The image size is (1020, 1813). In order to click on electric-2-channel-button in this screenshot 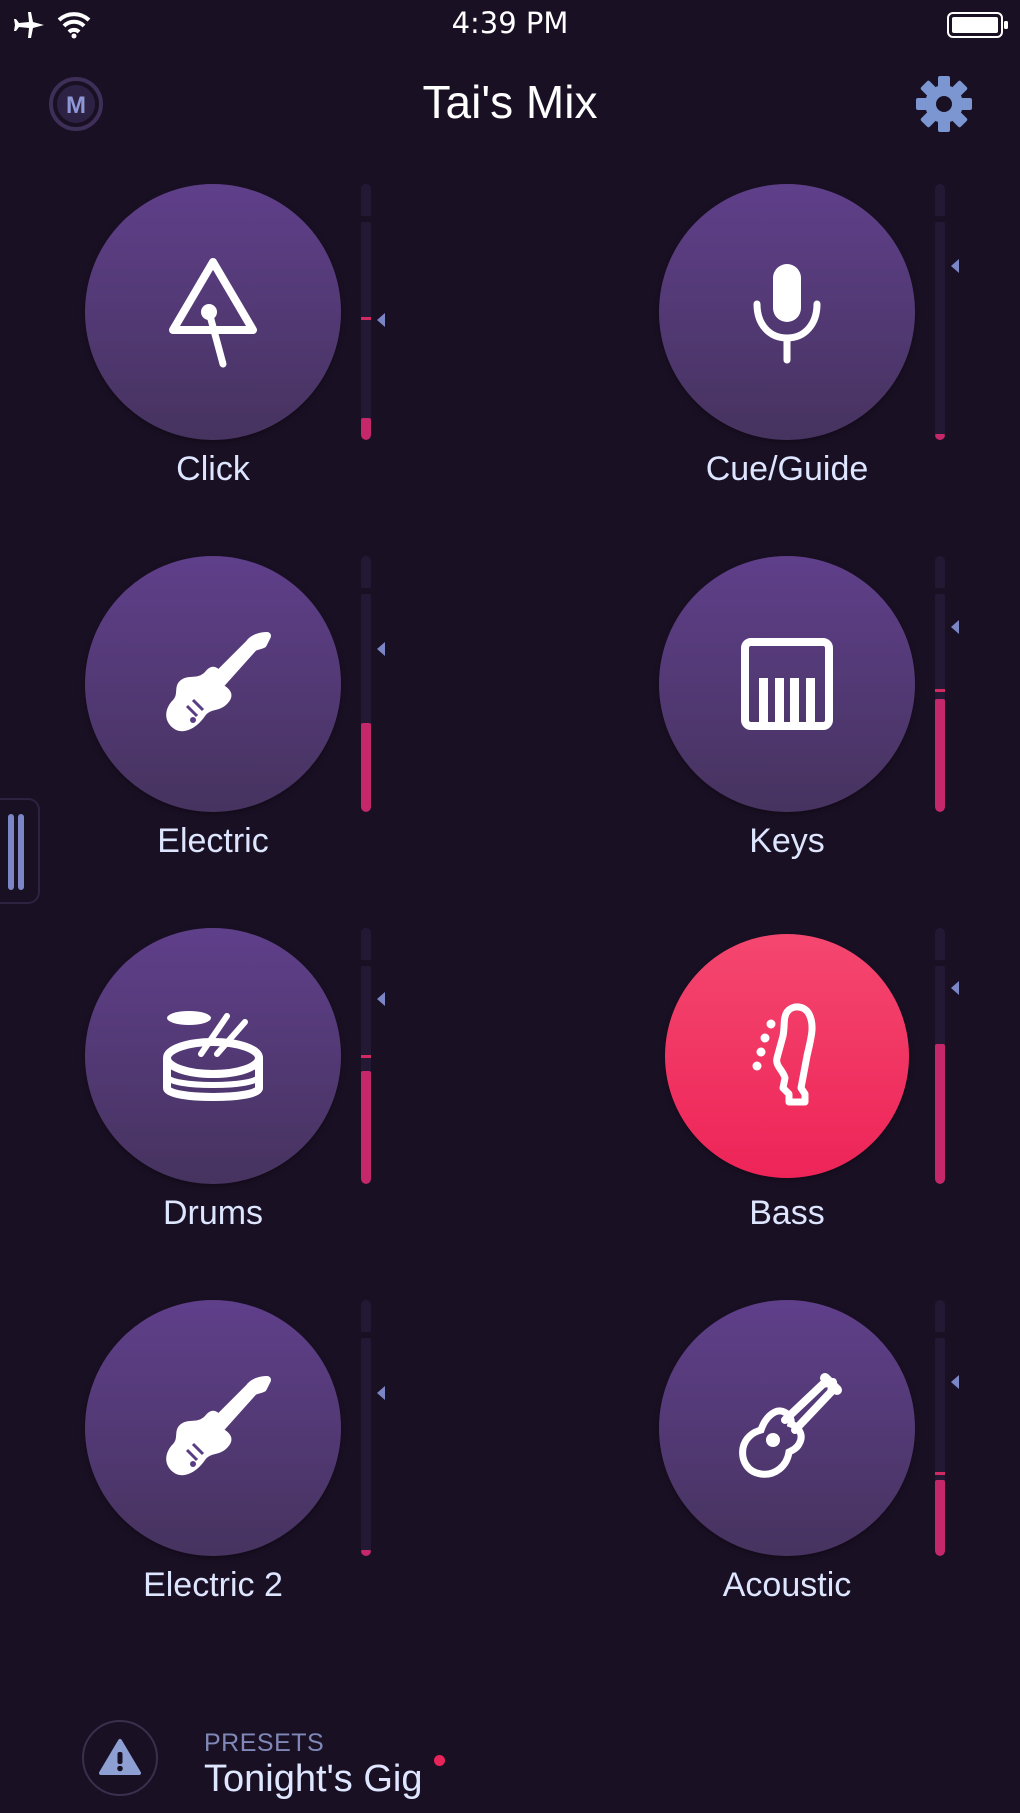, I will do `click(213, 1428)`.